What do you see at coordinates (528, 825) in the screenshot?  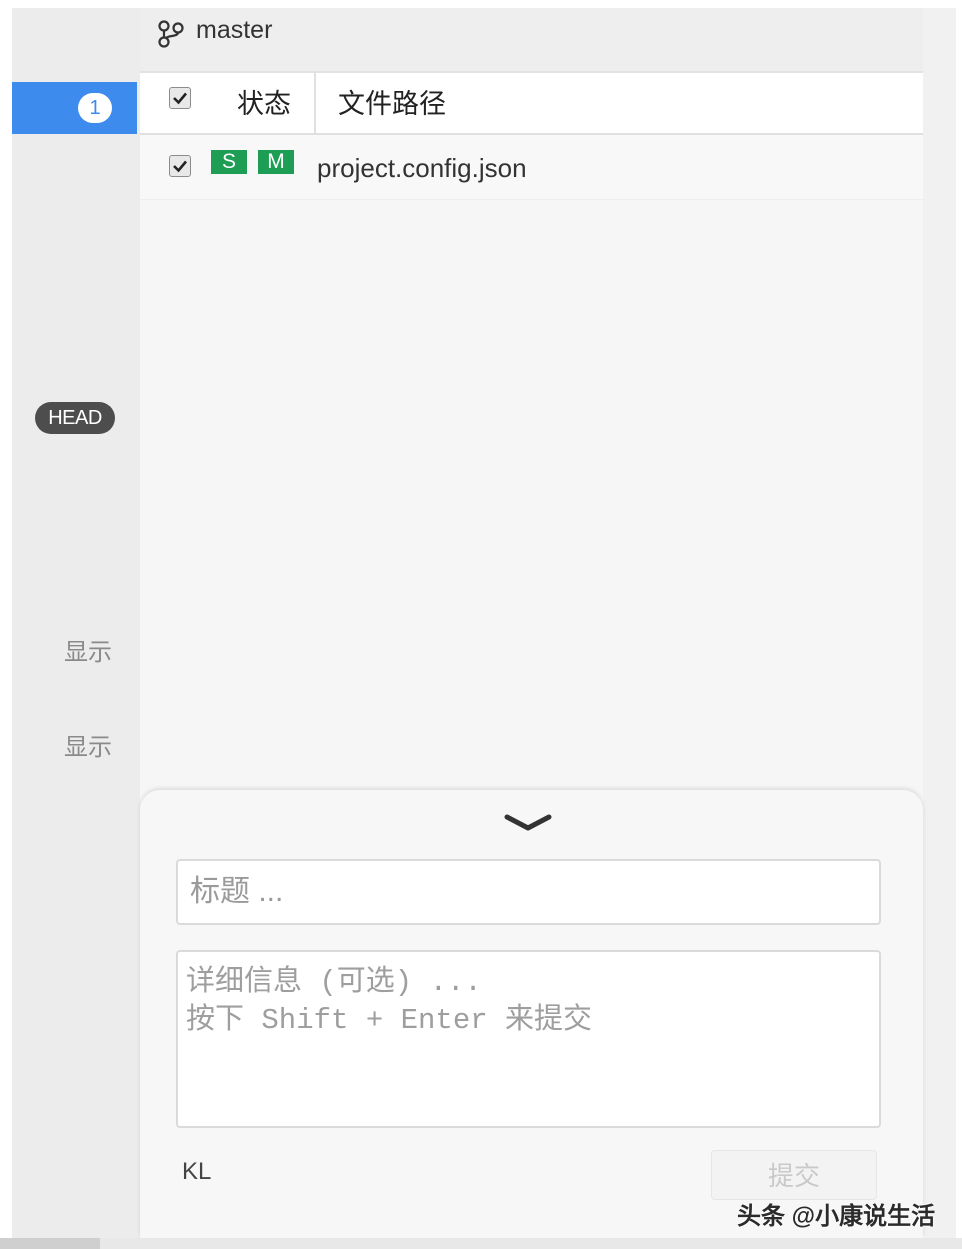 I see `chevron-down-icon` at bounding box center [528, 825].